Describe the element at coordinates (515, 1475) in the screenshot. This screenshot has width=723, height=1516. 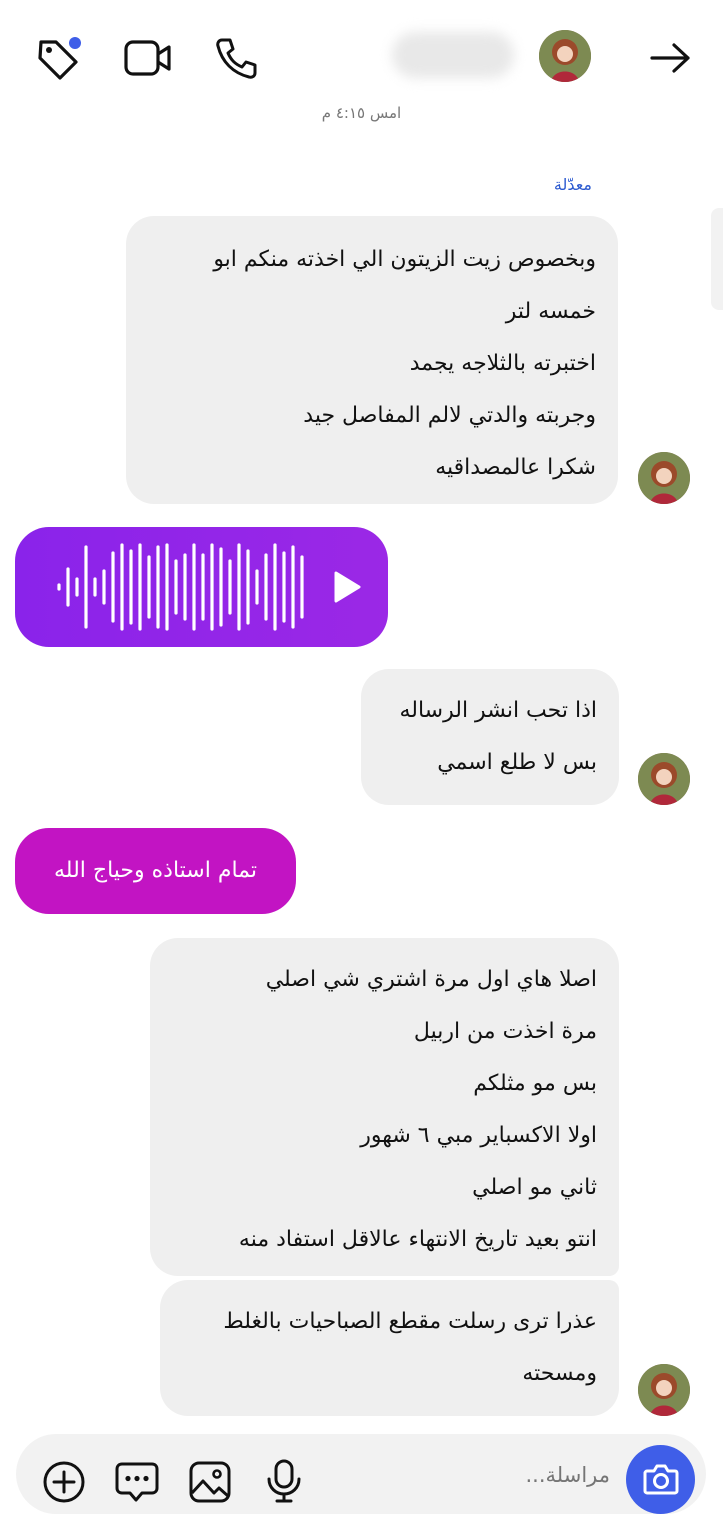
I see `message-input` at that location.